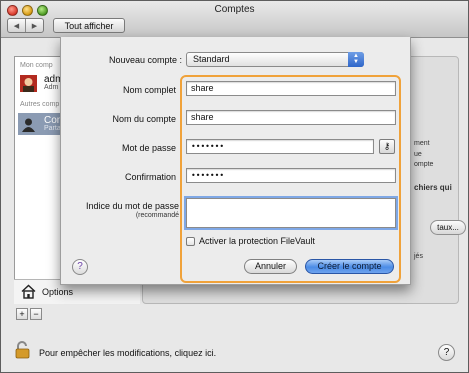 The image size is (469, 373). Describe the element at coordinates (291, 213) in the screenshot. I see `password-hint-field` at that location.